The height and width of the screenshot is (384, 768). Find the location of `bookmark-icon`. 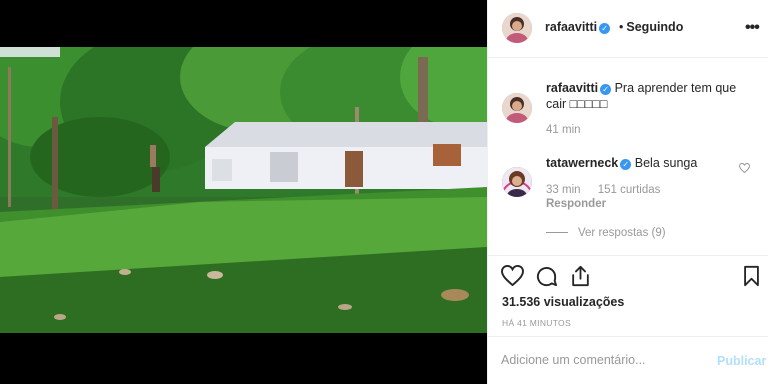

bookmark-icon is located at coordinates (751, 276).